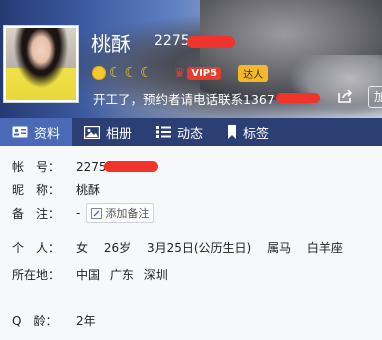 Image resolution: width=382 pixels, height=340 pixels. Describe the element at coordinates (36, 190) in the screenshot. I see `nickname-label: 昵 称：` at that location.